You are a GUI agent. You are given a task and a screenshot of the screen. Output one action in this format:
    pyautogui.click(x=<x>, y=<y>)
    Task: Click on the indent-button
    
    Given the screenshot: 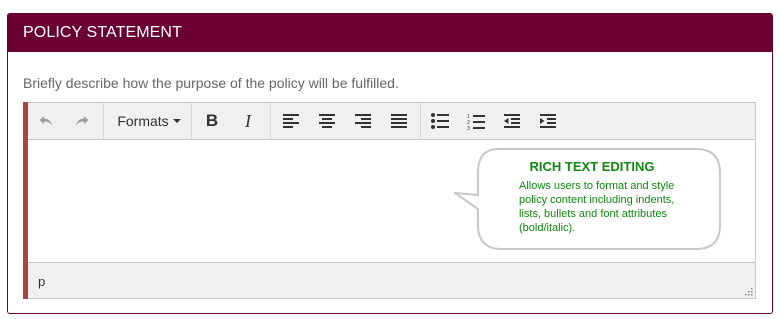 What is the action you would take?
    pyautogui.click(x=548, y=121)
    